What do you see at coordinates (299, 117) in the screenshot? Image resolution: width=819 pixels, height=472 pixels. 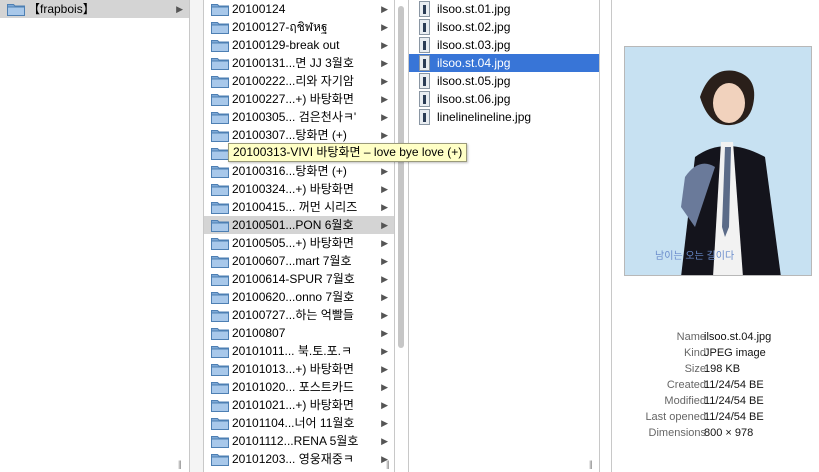 I see `folder-row: 20100305... 검은천사ㅋ' ▶` at bounding box center [299, 117].